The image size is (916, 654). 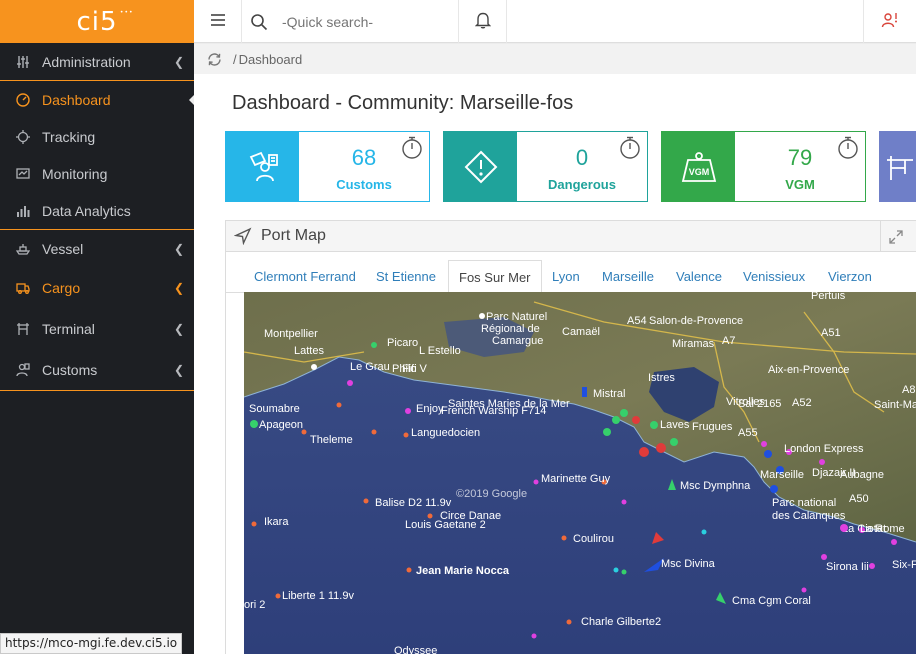 I want to click on svg-text: ©2019 Google, so click(x=491, y=494).